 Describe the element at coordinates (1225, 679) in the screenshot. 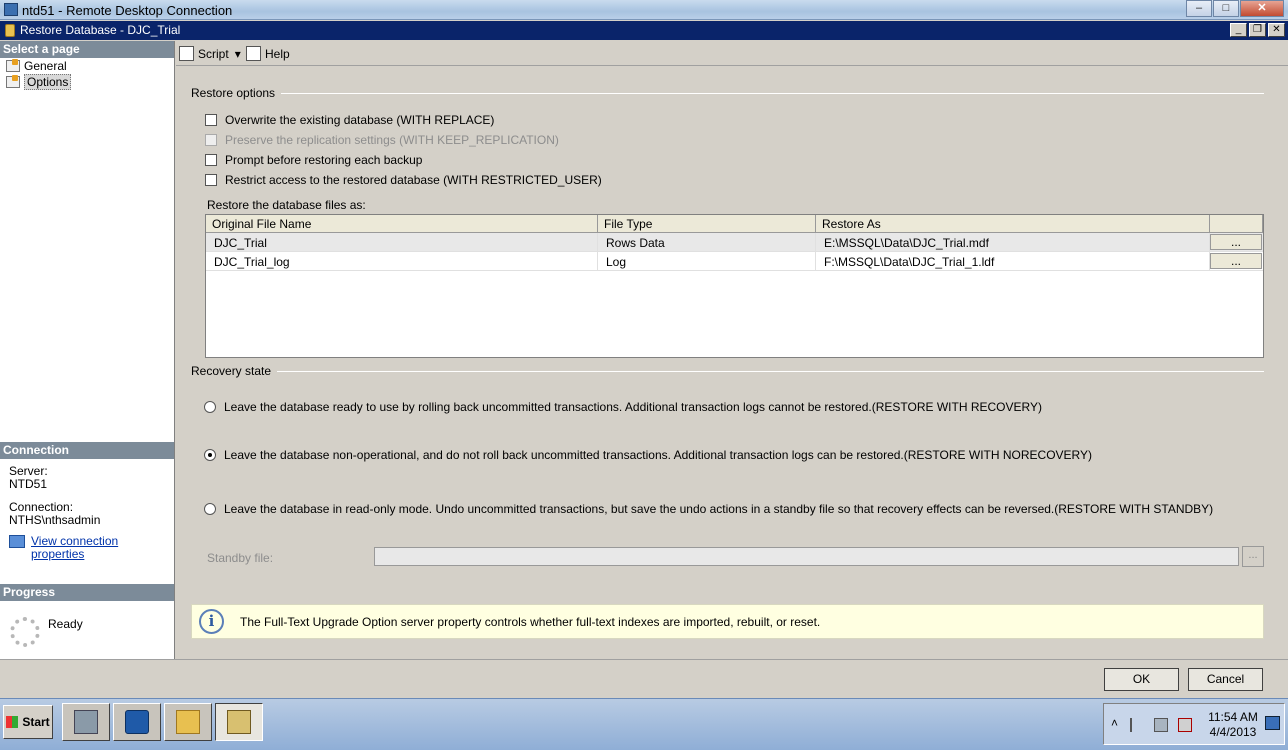

I see `cancel-button: Cancel` at that location.